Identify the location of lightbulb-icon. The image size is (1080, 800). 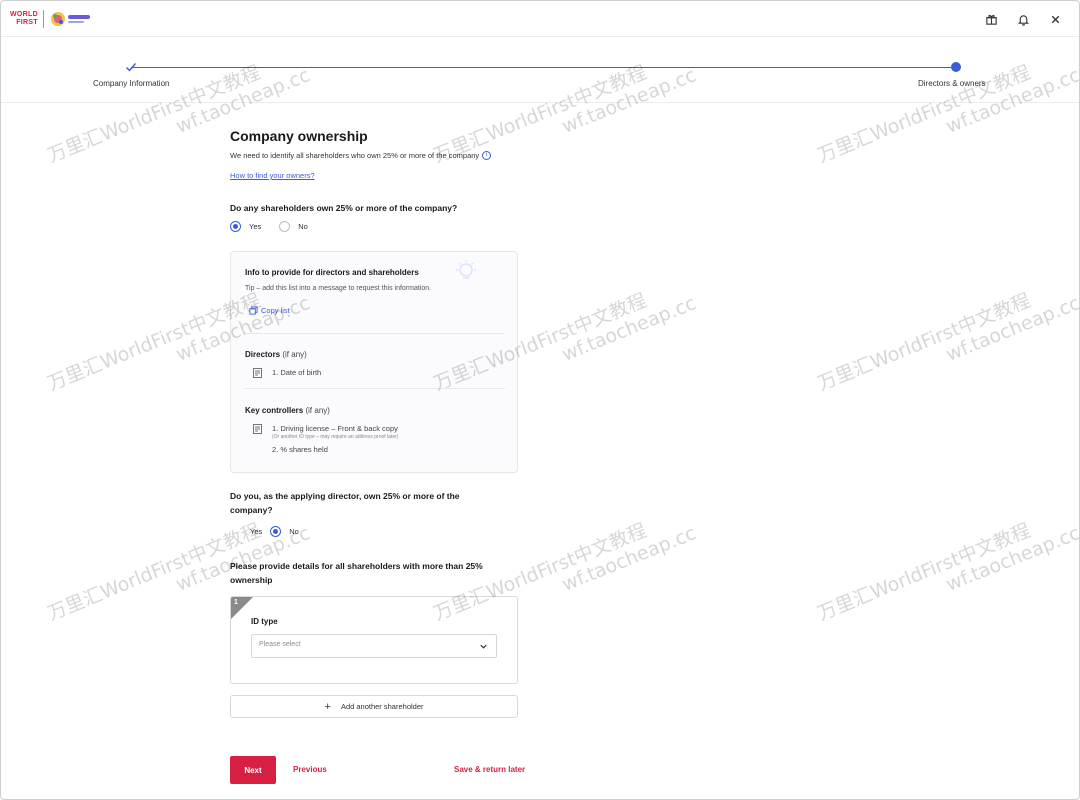
(466, 269).